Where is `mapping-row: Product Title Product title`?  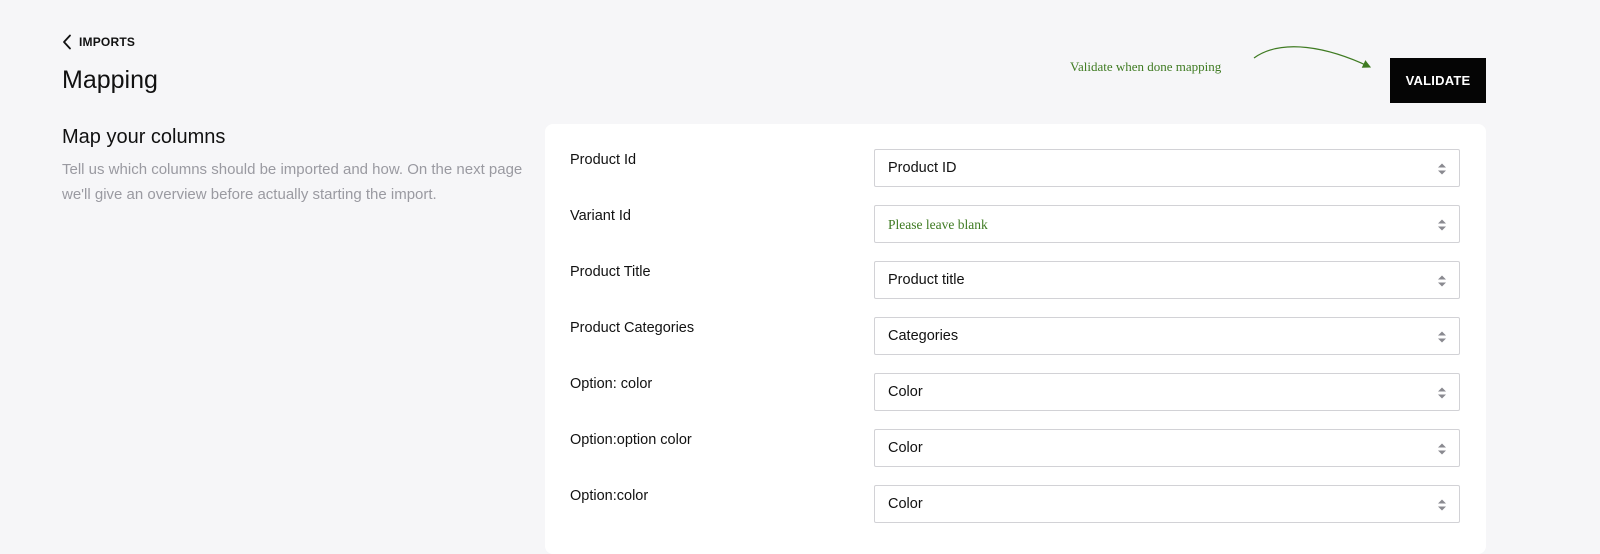 mapping-row: Product Title Product title is located at coordinates (1015, 281).